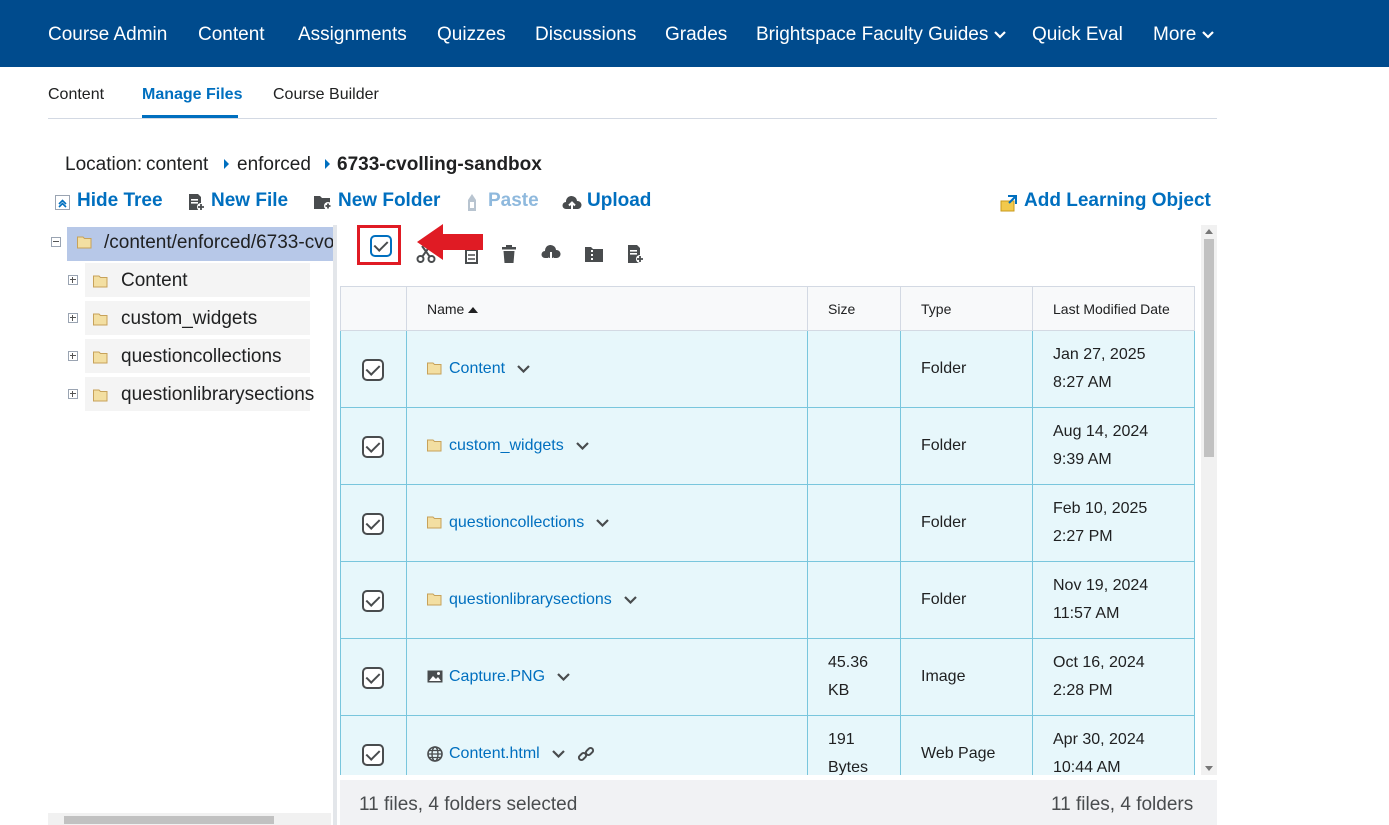 Image resolution: width=1389 pixels, height=825 pixels. I want to click on file-name-link: questionlibrarysections, so click(530, 599).